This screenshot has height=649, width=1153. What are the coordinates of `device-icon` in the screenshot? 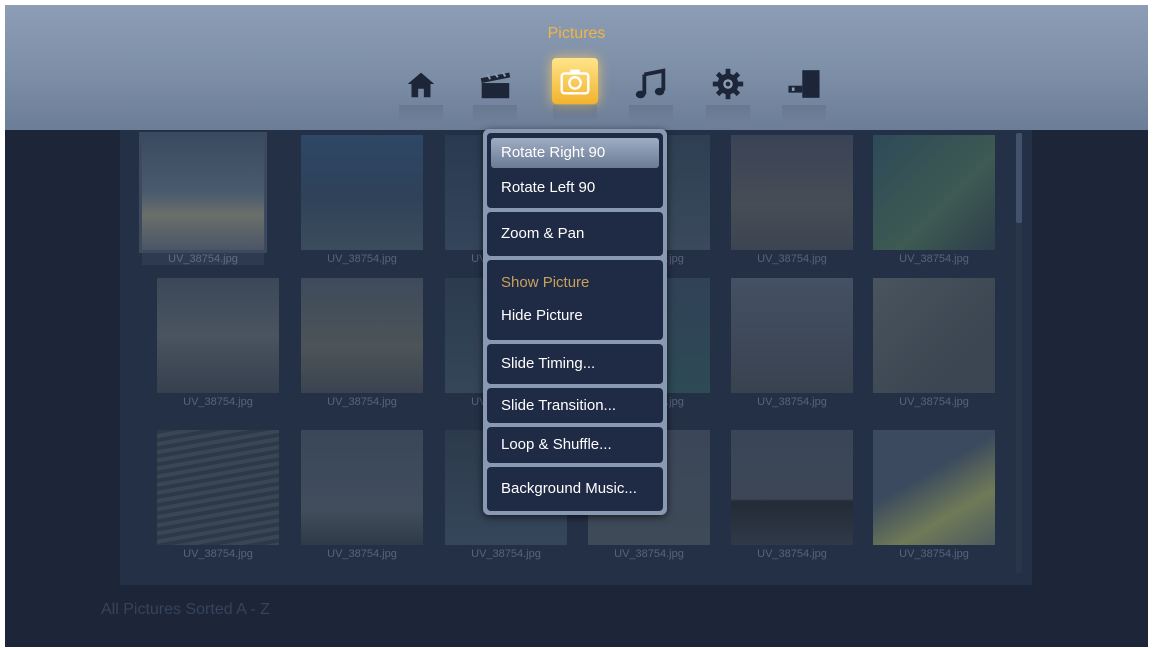 It's located at (804, 84).